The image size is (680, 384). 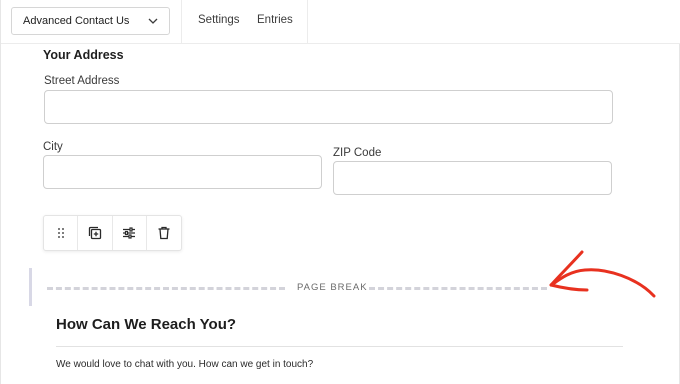 I want to click on chevron-down-icon, so click(x=153, y=21).